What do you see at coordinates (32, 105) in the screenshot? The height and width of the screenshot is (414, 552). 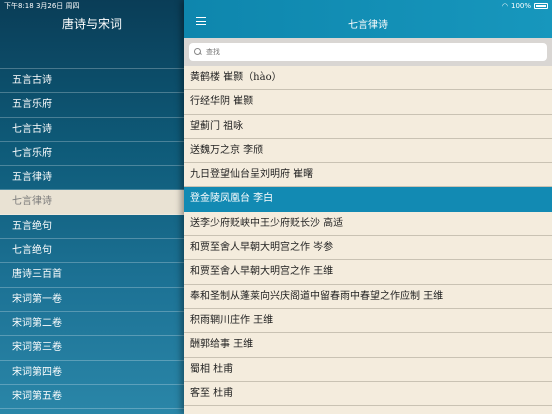 I see `sidebar-item-label: 五言乐府` at bounding box center [32, 105].